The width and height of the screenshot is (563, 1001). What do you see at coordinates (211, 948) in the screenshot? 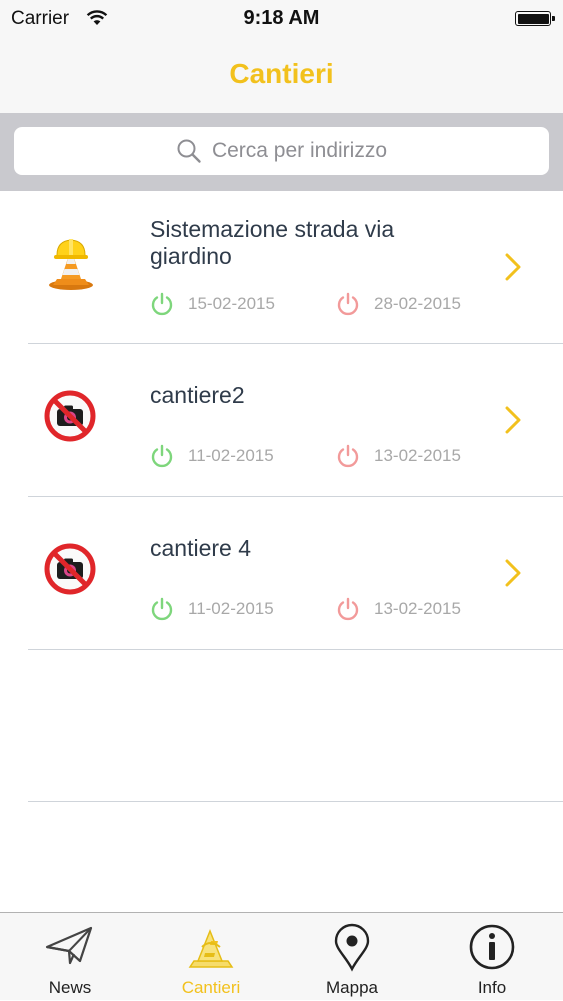
I see `construction-icon` at bounding box center [211, 948].